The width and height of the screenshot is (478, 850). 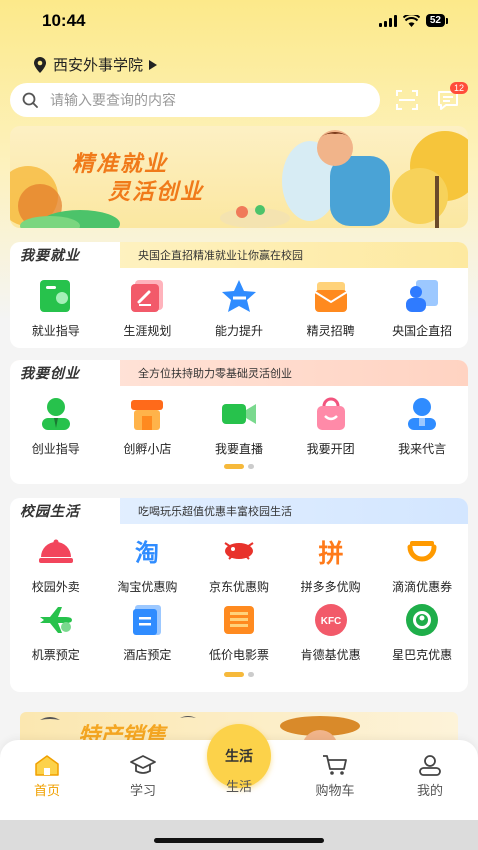 I want to click on grid-label: 低价电影票, so click(x=238, y=655).